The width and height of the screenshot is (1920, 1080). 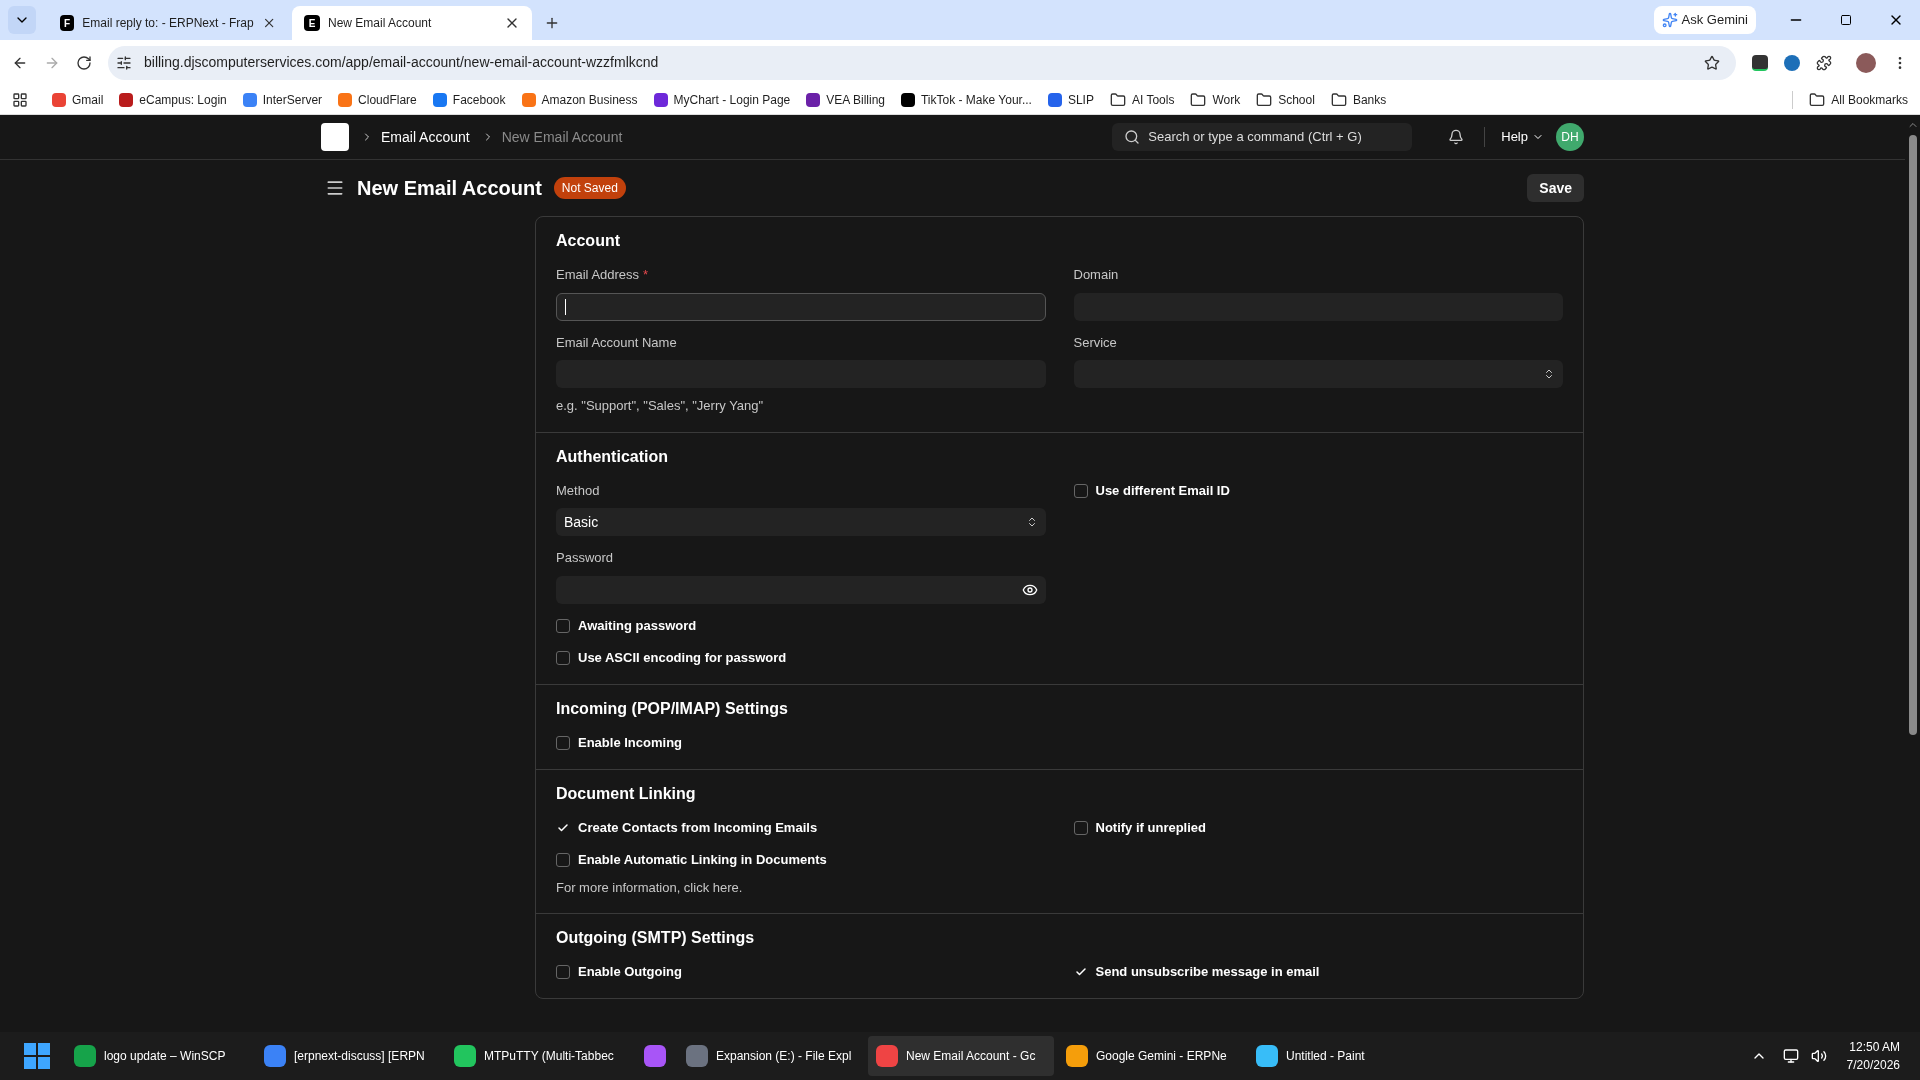 I want to click on checkbox-label: Awaiting password, so click(x=637, y=625).